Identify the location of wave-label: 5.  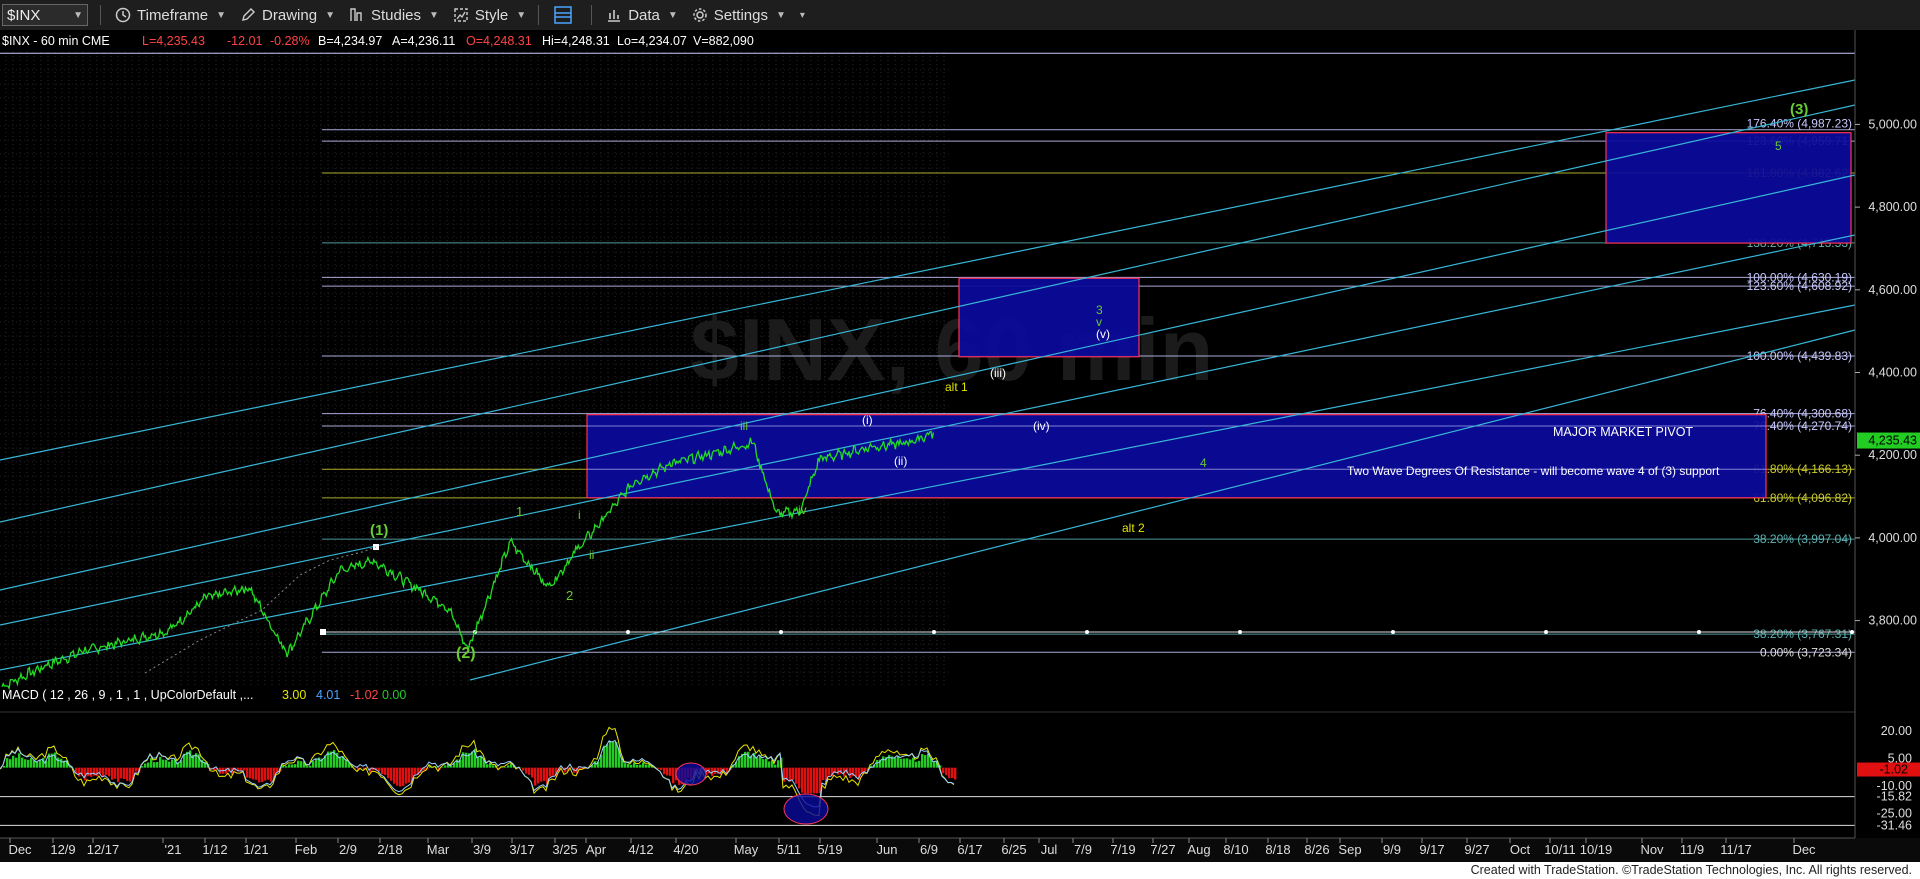
(1778, 146).